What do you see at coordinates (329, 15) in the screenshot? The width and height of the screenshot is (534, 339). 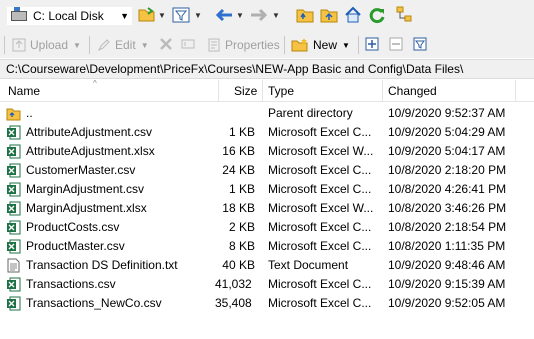 I see `root-folder-icon` at bounding box center [329, 15].